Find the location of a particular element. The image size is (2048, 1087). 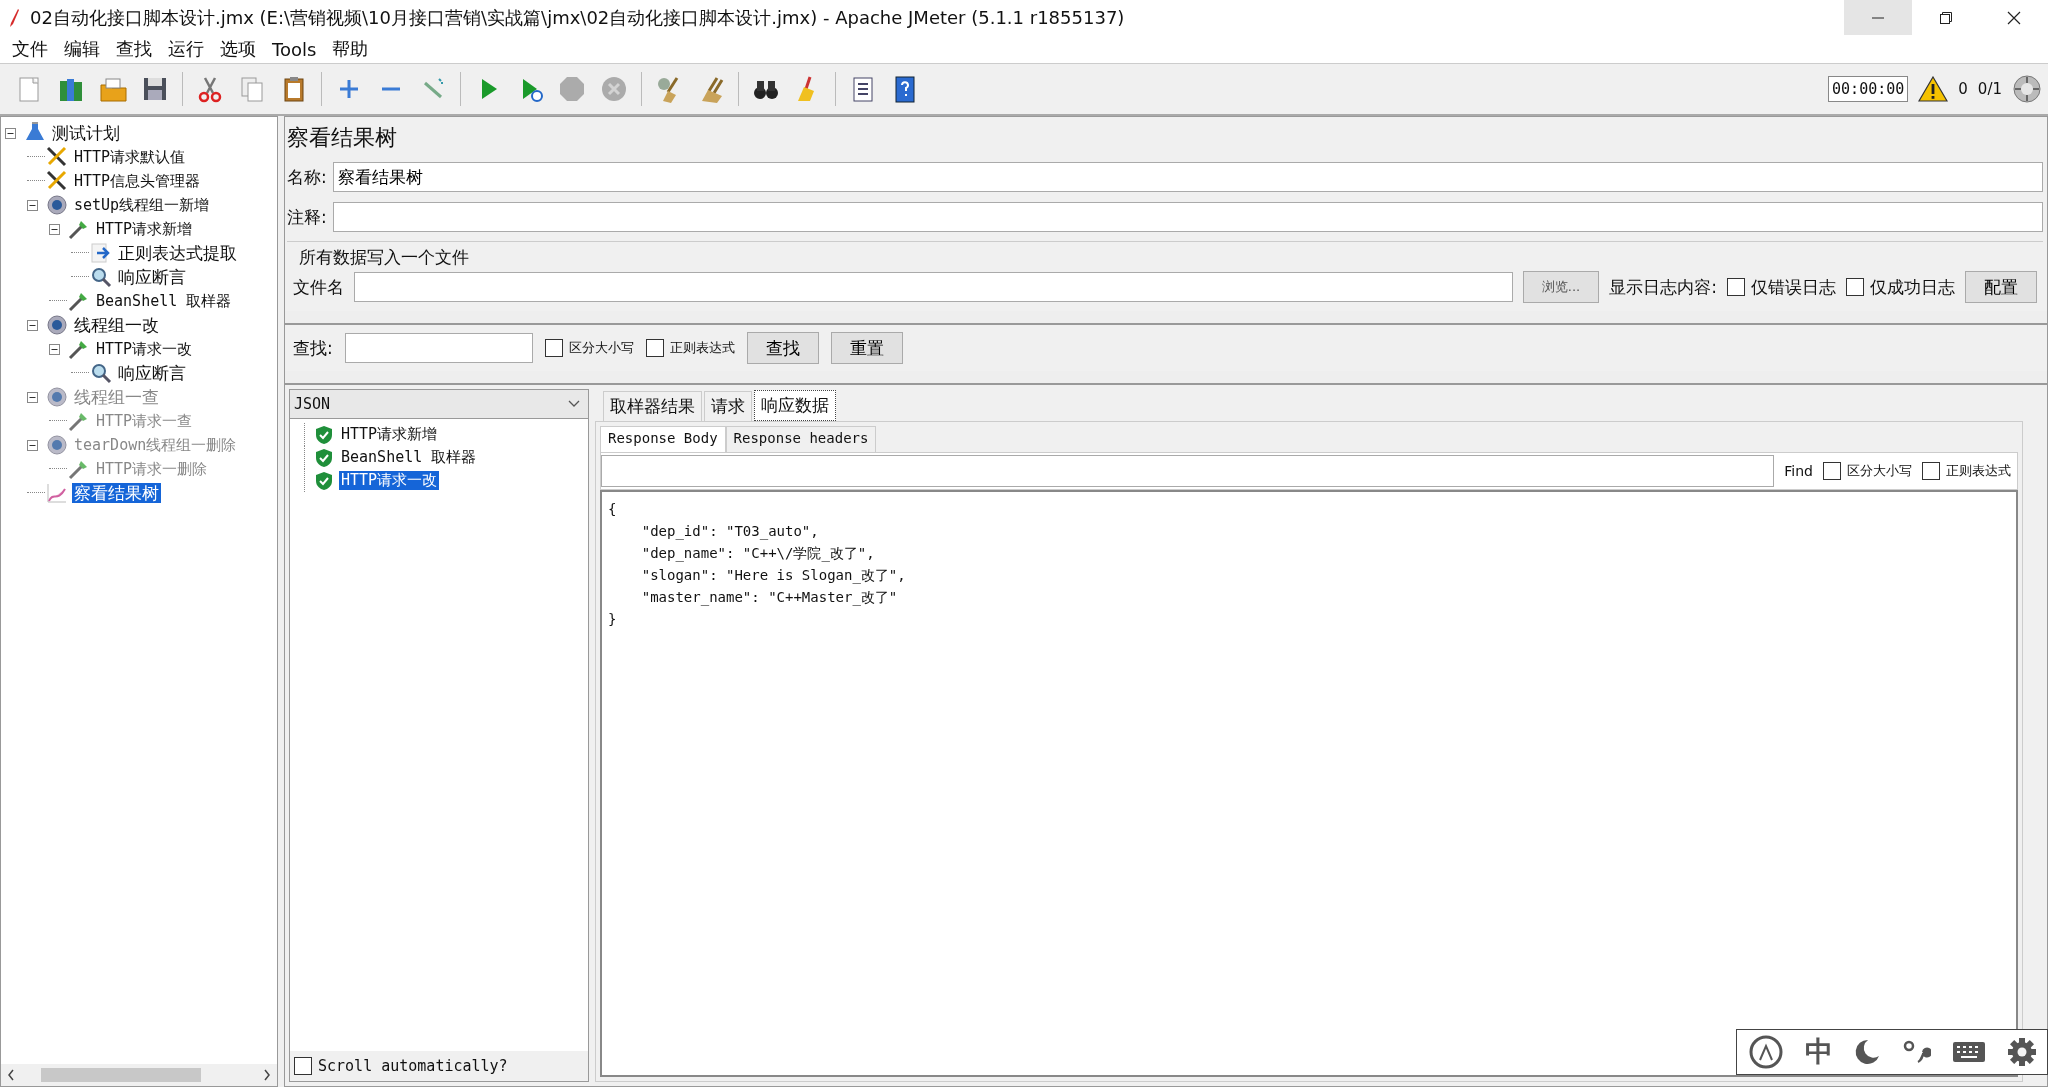

scroll-right-button is located at coordinates (267, 1075).